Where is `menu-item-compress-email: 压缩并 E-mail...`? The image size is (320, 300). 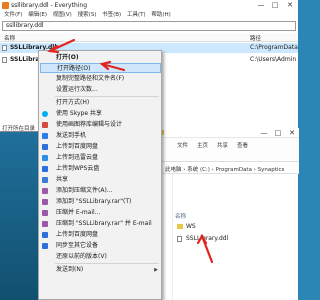
menu-item-compress-email: 压缩并 E-mail... is located at coordinates (100, 213).